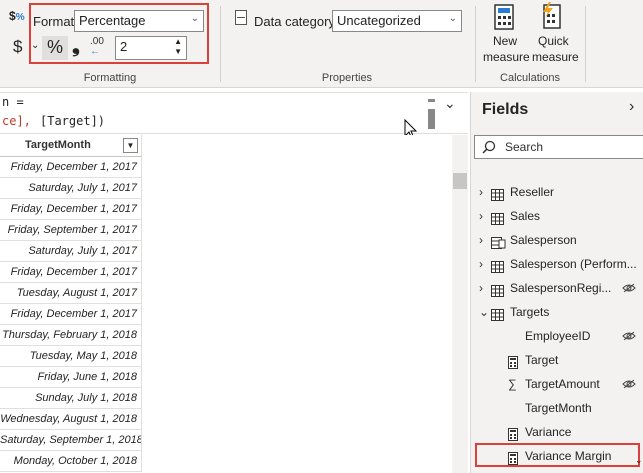 The image size is (643, 473). I want to click on data-category-label: Data category, so click(294, 21).